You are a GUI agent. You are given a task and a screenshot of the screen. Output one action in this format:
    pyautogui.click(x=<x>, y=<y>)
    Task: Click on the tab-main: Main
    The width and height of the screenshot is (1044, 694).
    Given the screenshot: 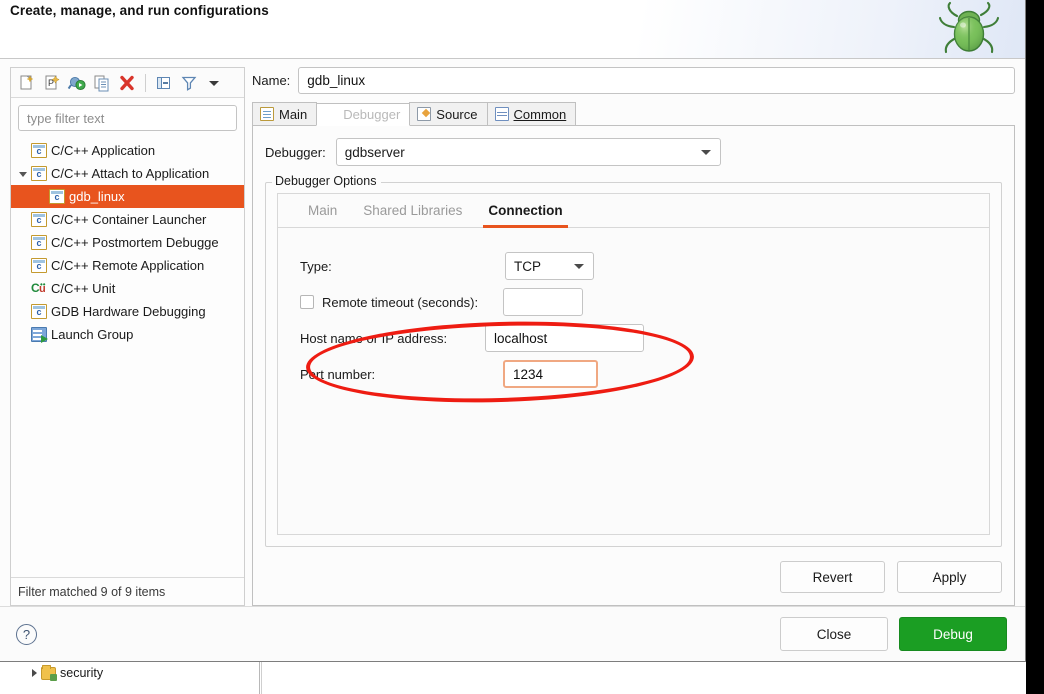 What is the action you would take?
    pyautogui.click(x=285, y=113)
    